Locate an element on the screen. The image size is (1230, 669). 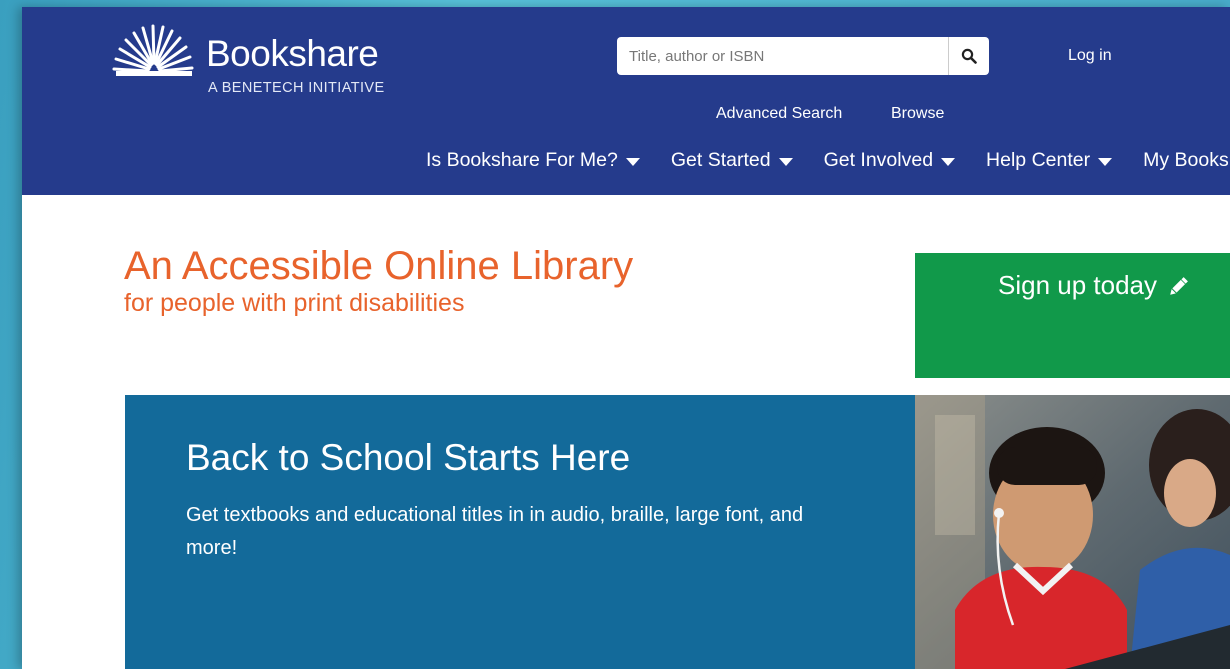
nav-item-label: Is Bookshare For Me? is located at coordinates (522, 160).